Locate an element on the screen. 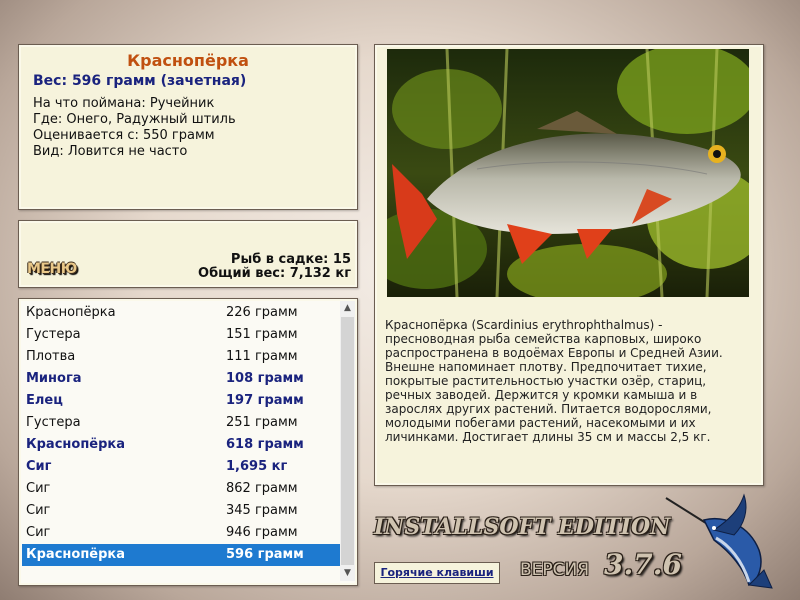 Image resolution: width=800 pixels, height=600 pixels. scroll-up-arrow-icon: ▲ is located at coordinates (347, 308).